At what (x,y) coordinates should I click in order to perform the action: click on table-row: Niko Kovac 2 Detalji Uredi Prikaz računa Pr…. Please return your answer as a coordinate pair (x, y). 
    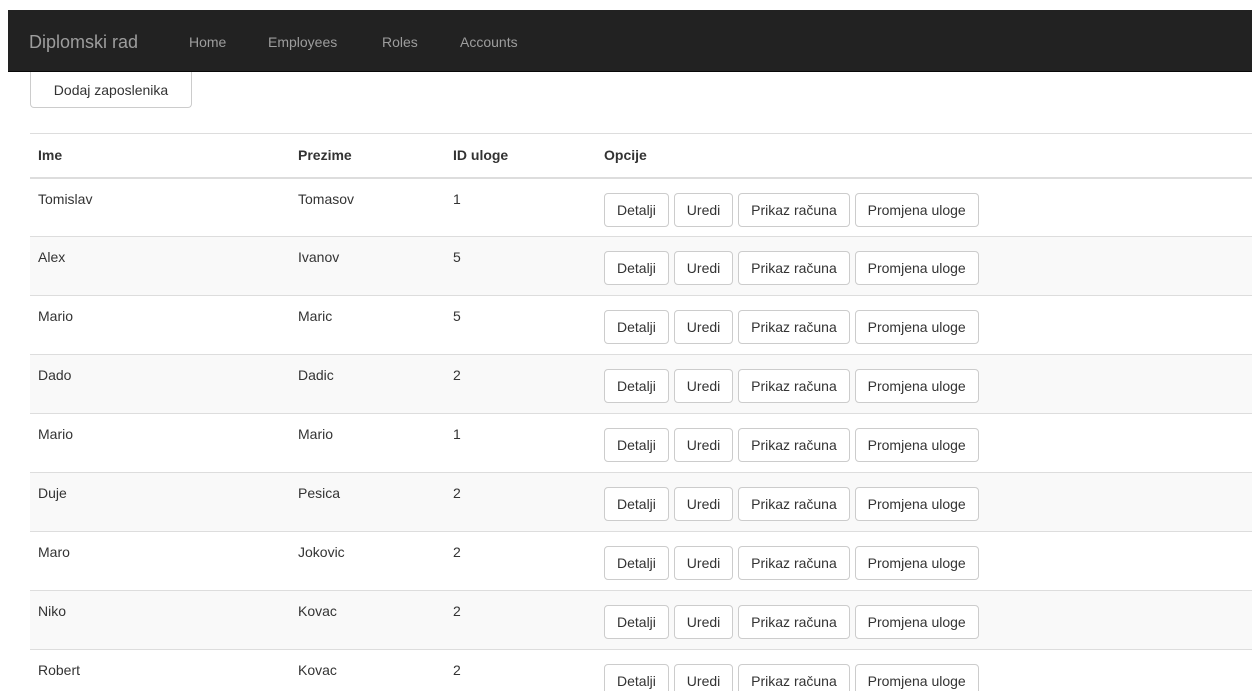
    Looking at the image, I should click on (641, 620).